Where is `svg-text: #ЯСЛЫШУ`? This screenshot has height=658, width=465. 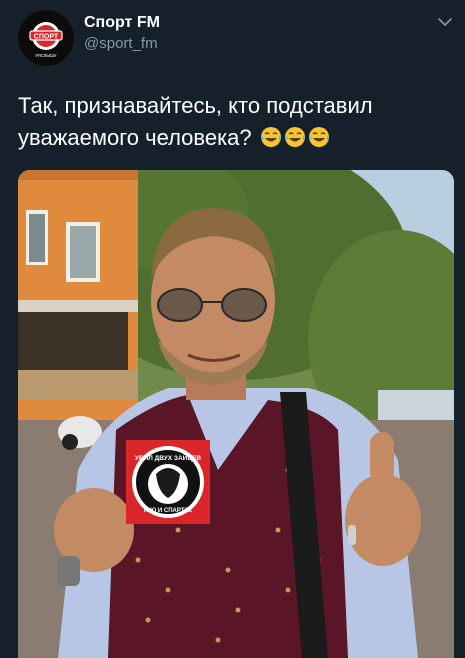 svg-text: #ЯСЛЫШУ is located at coordinates (46, 55).